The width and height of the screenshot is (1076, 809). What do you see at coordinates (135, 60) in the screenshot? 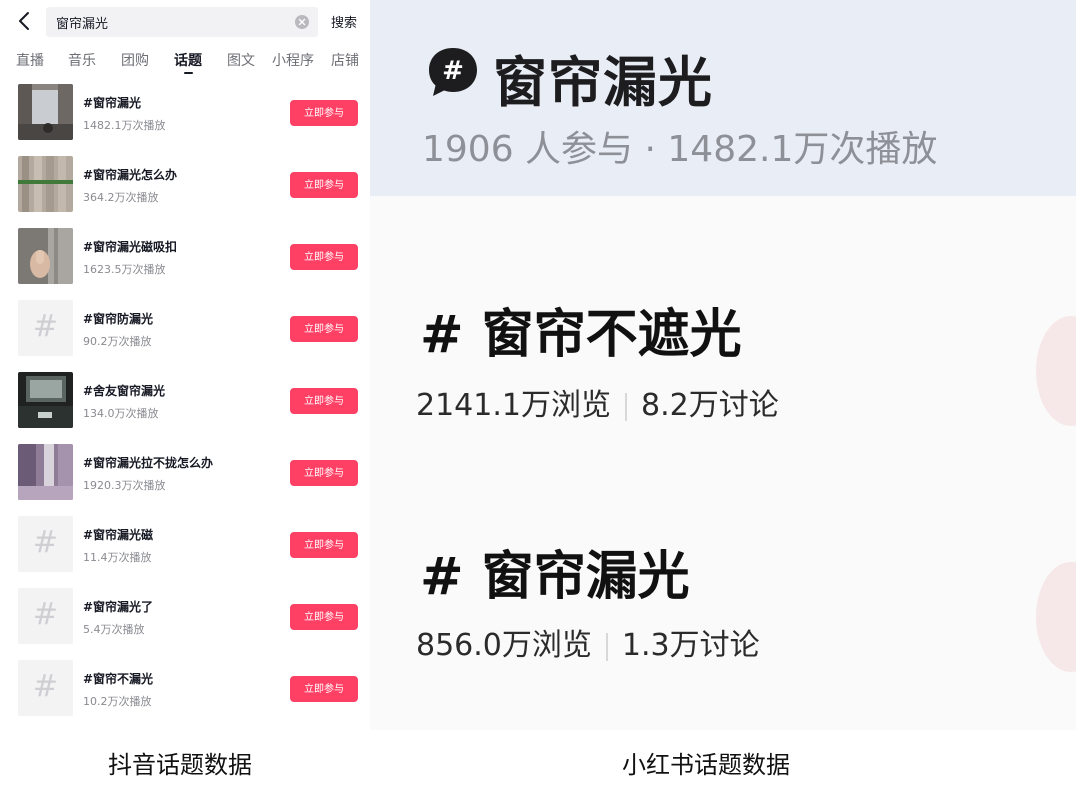
I see `tab-group-buy: 团购` at bounding box center [135, 60].